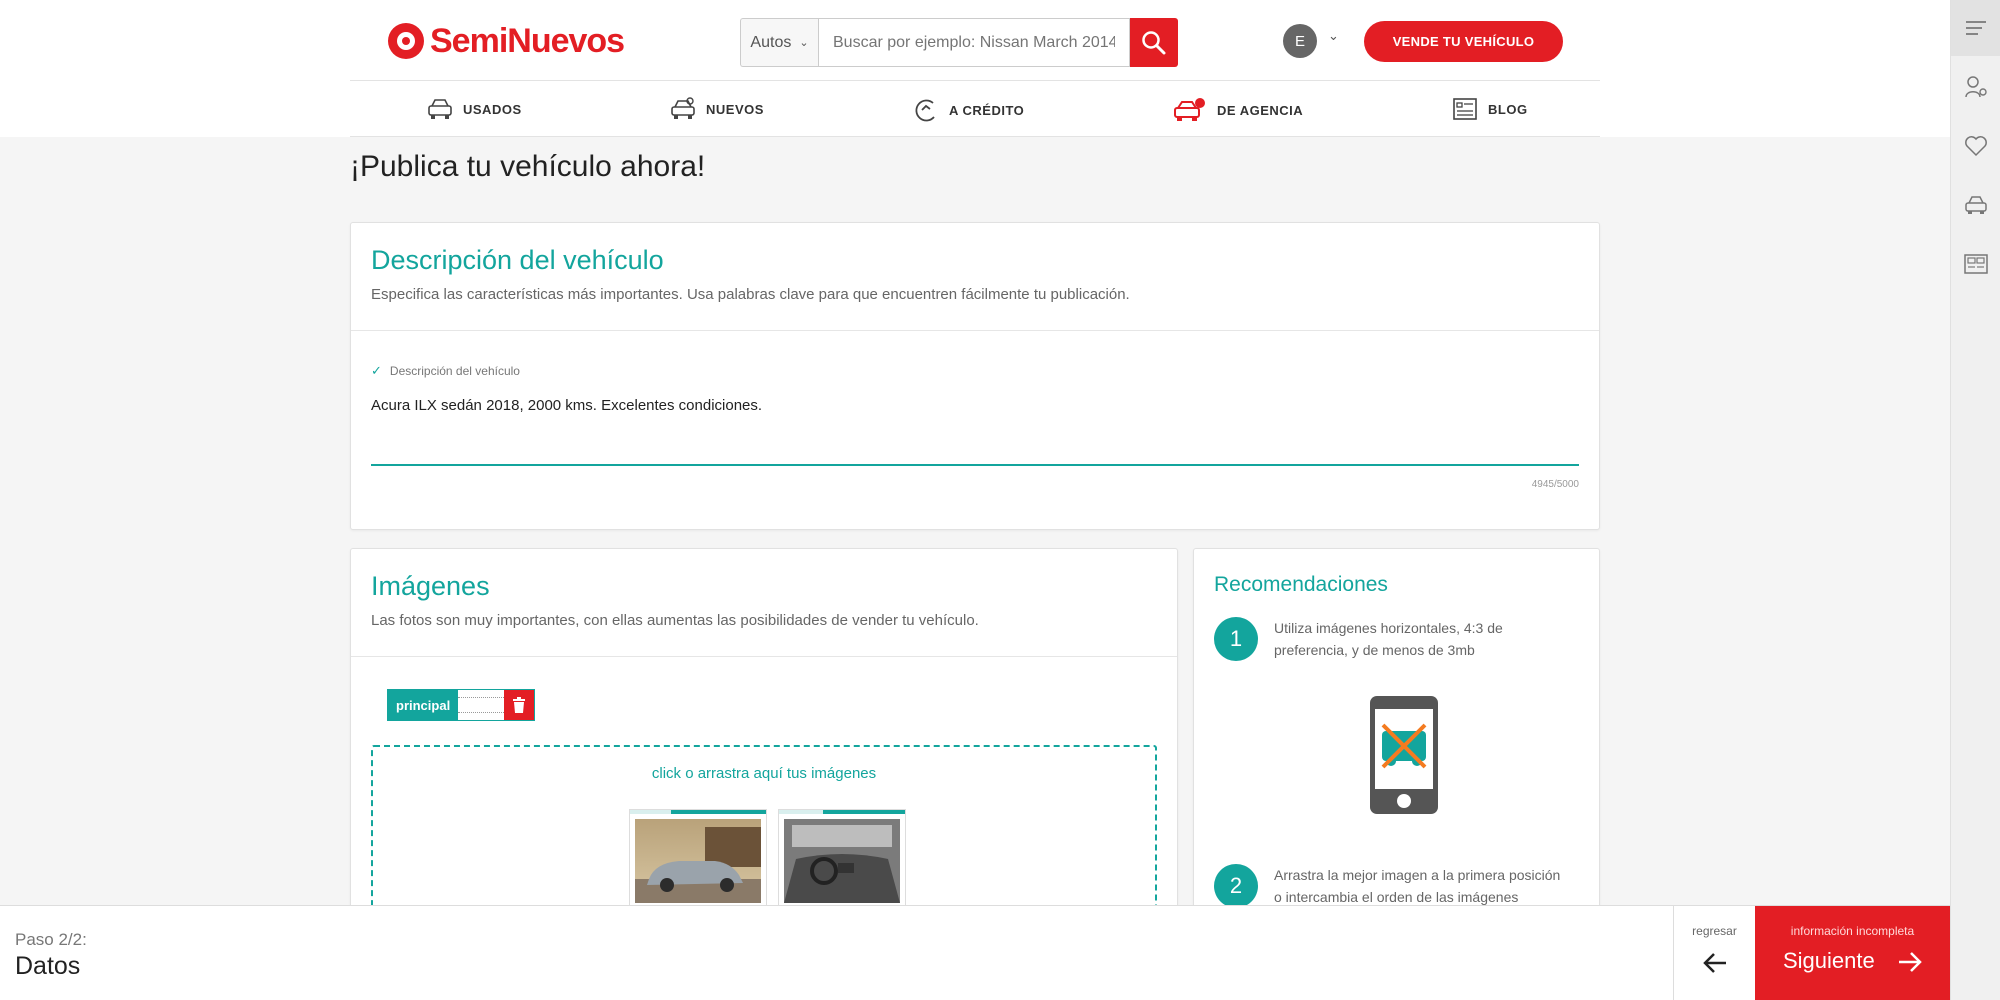  Describe the element at coordinates (1301, 584) in the screenshot. I see `recommendations-title: Recomendaciones` at that location.